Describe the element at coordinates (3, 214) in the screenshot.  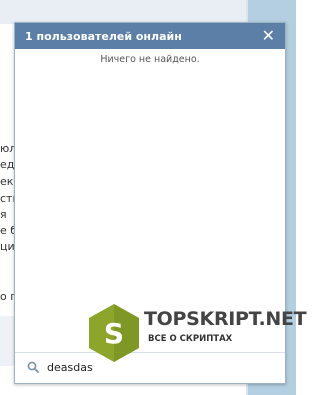
I see `background-text: я` at that location.